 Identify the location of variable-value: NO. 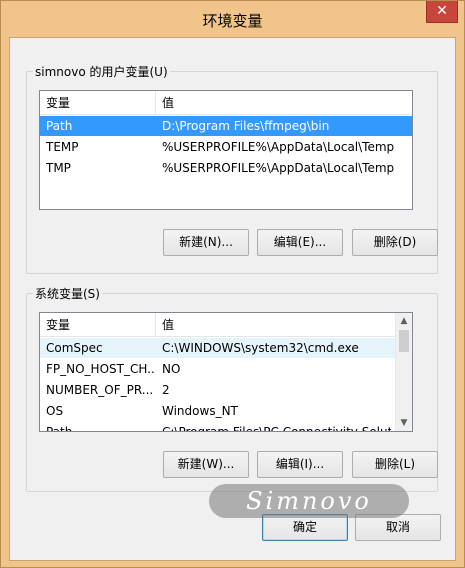
(171, 369).